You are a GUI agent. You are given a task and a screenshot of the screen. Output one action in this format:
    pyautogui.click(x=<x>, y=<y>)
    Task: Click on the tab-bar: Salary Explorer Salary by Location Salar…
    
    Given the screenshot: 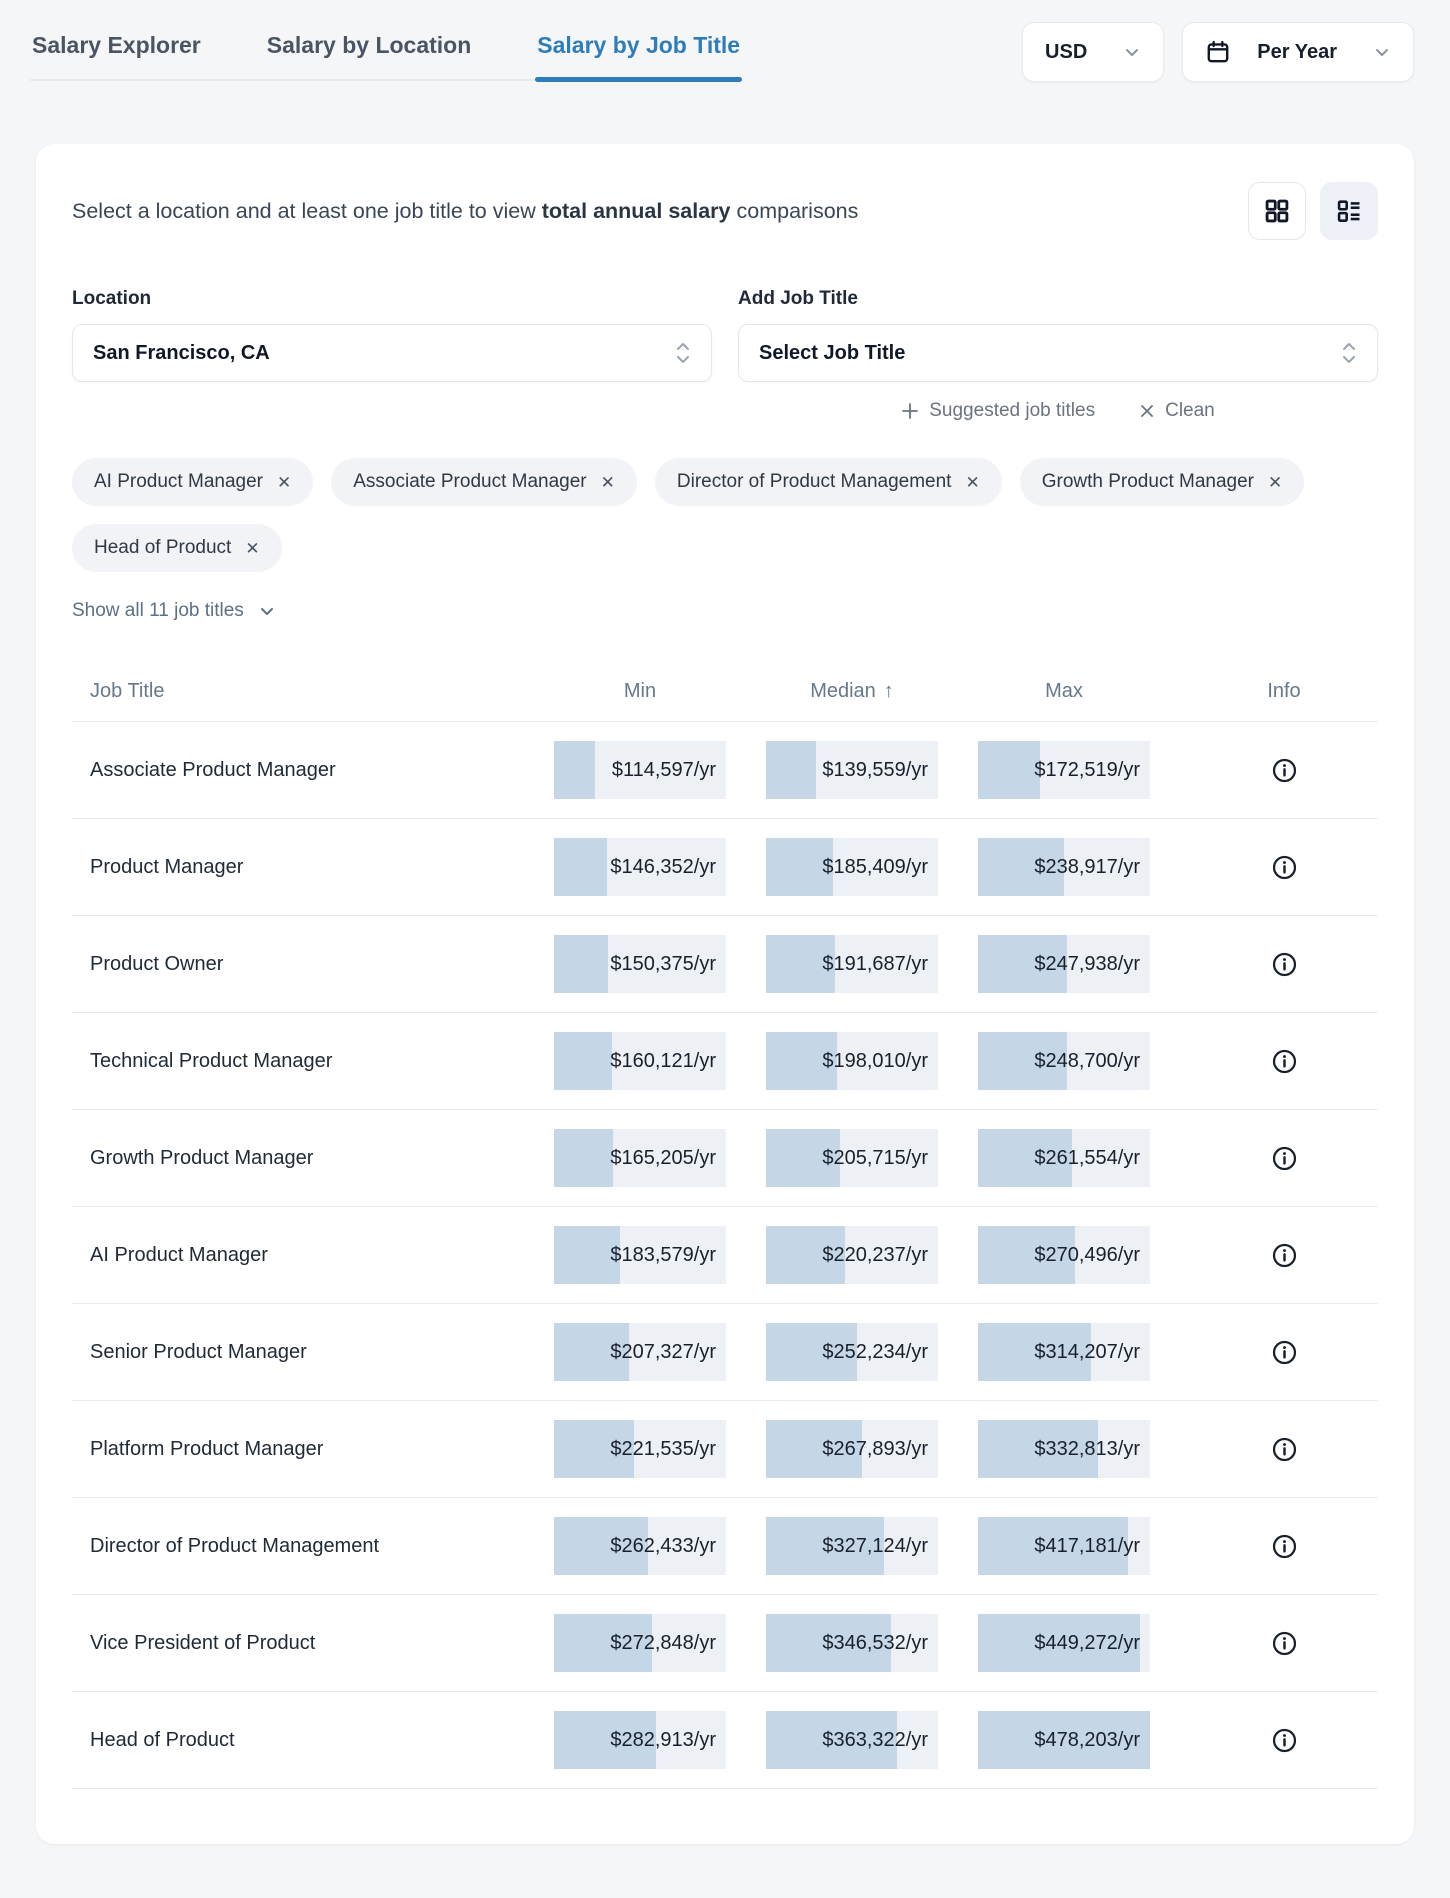 What is the action you would take?
    pyautogui.click(x=386, y=52)
    